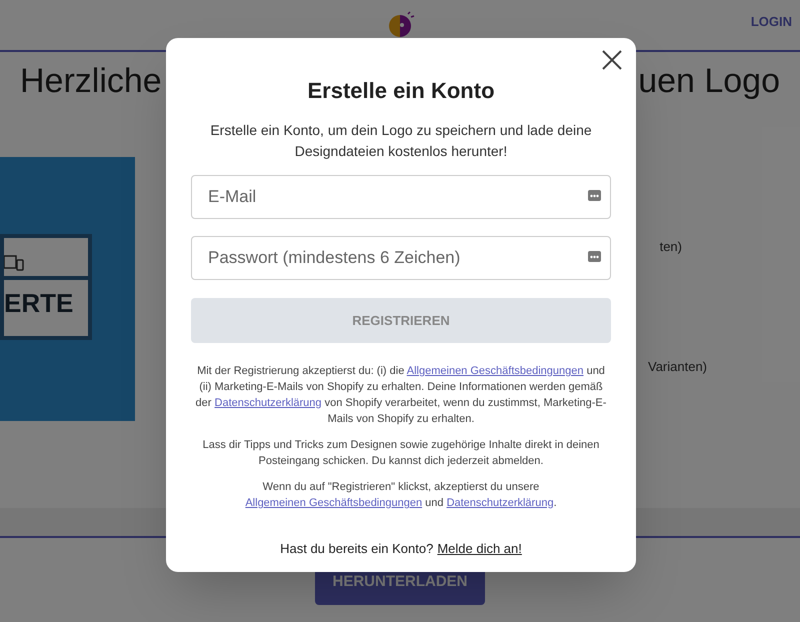  Describe the element at coordinates (357, 549) in the screenshot. I see `login-prompt: Hast du bereits ein Konto?` at that location.